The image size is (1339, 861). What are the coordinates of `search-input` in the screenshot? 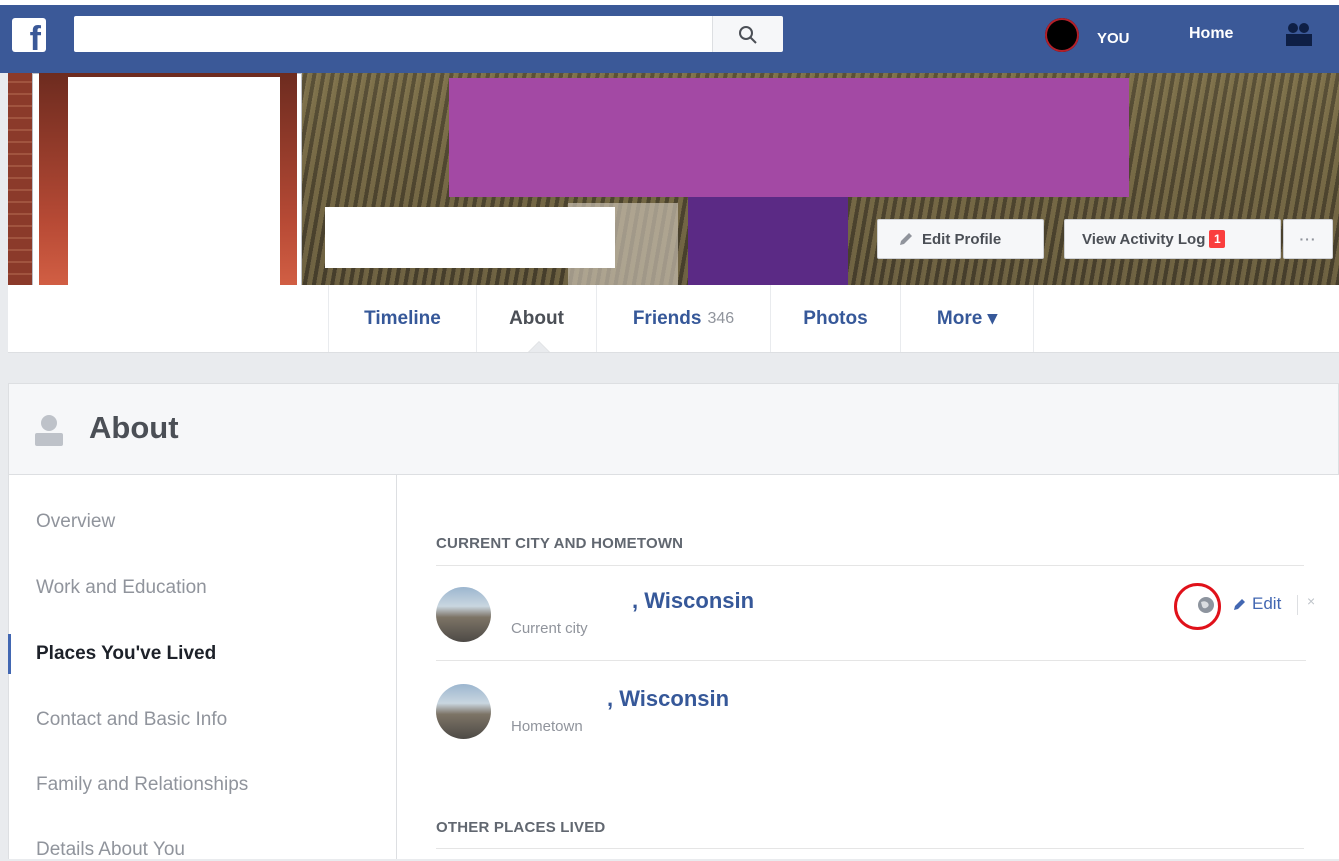 It's located at (428, 34).